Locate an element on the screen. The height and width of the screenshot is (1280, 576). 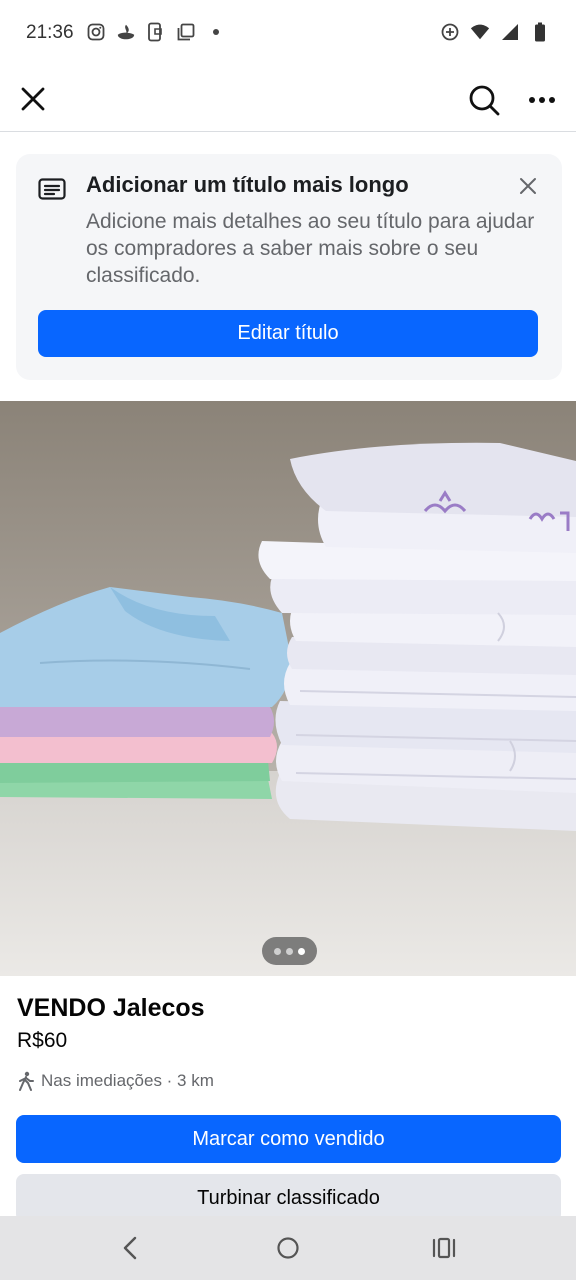
back-icon is located at coordinates (130, 1248).